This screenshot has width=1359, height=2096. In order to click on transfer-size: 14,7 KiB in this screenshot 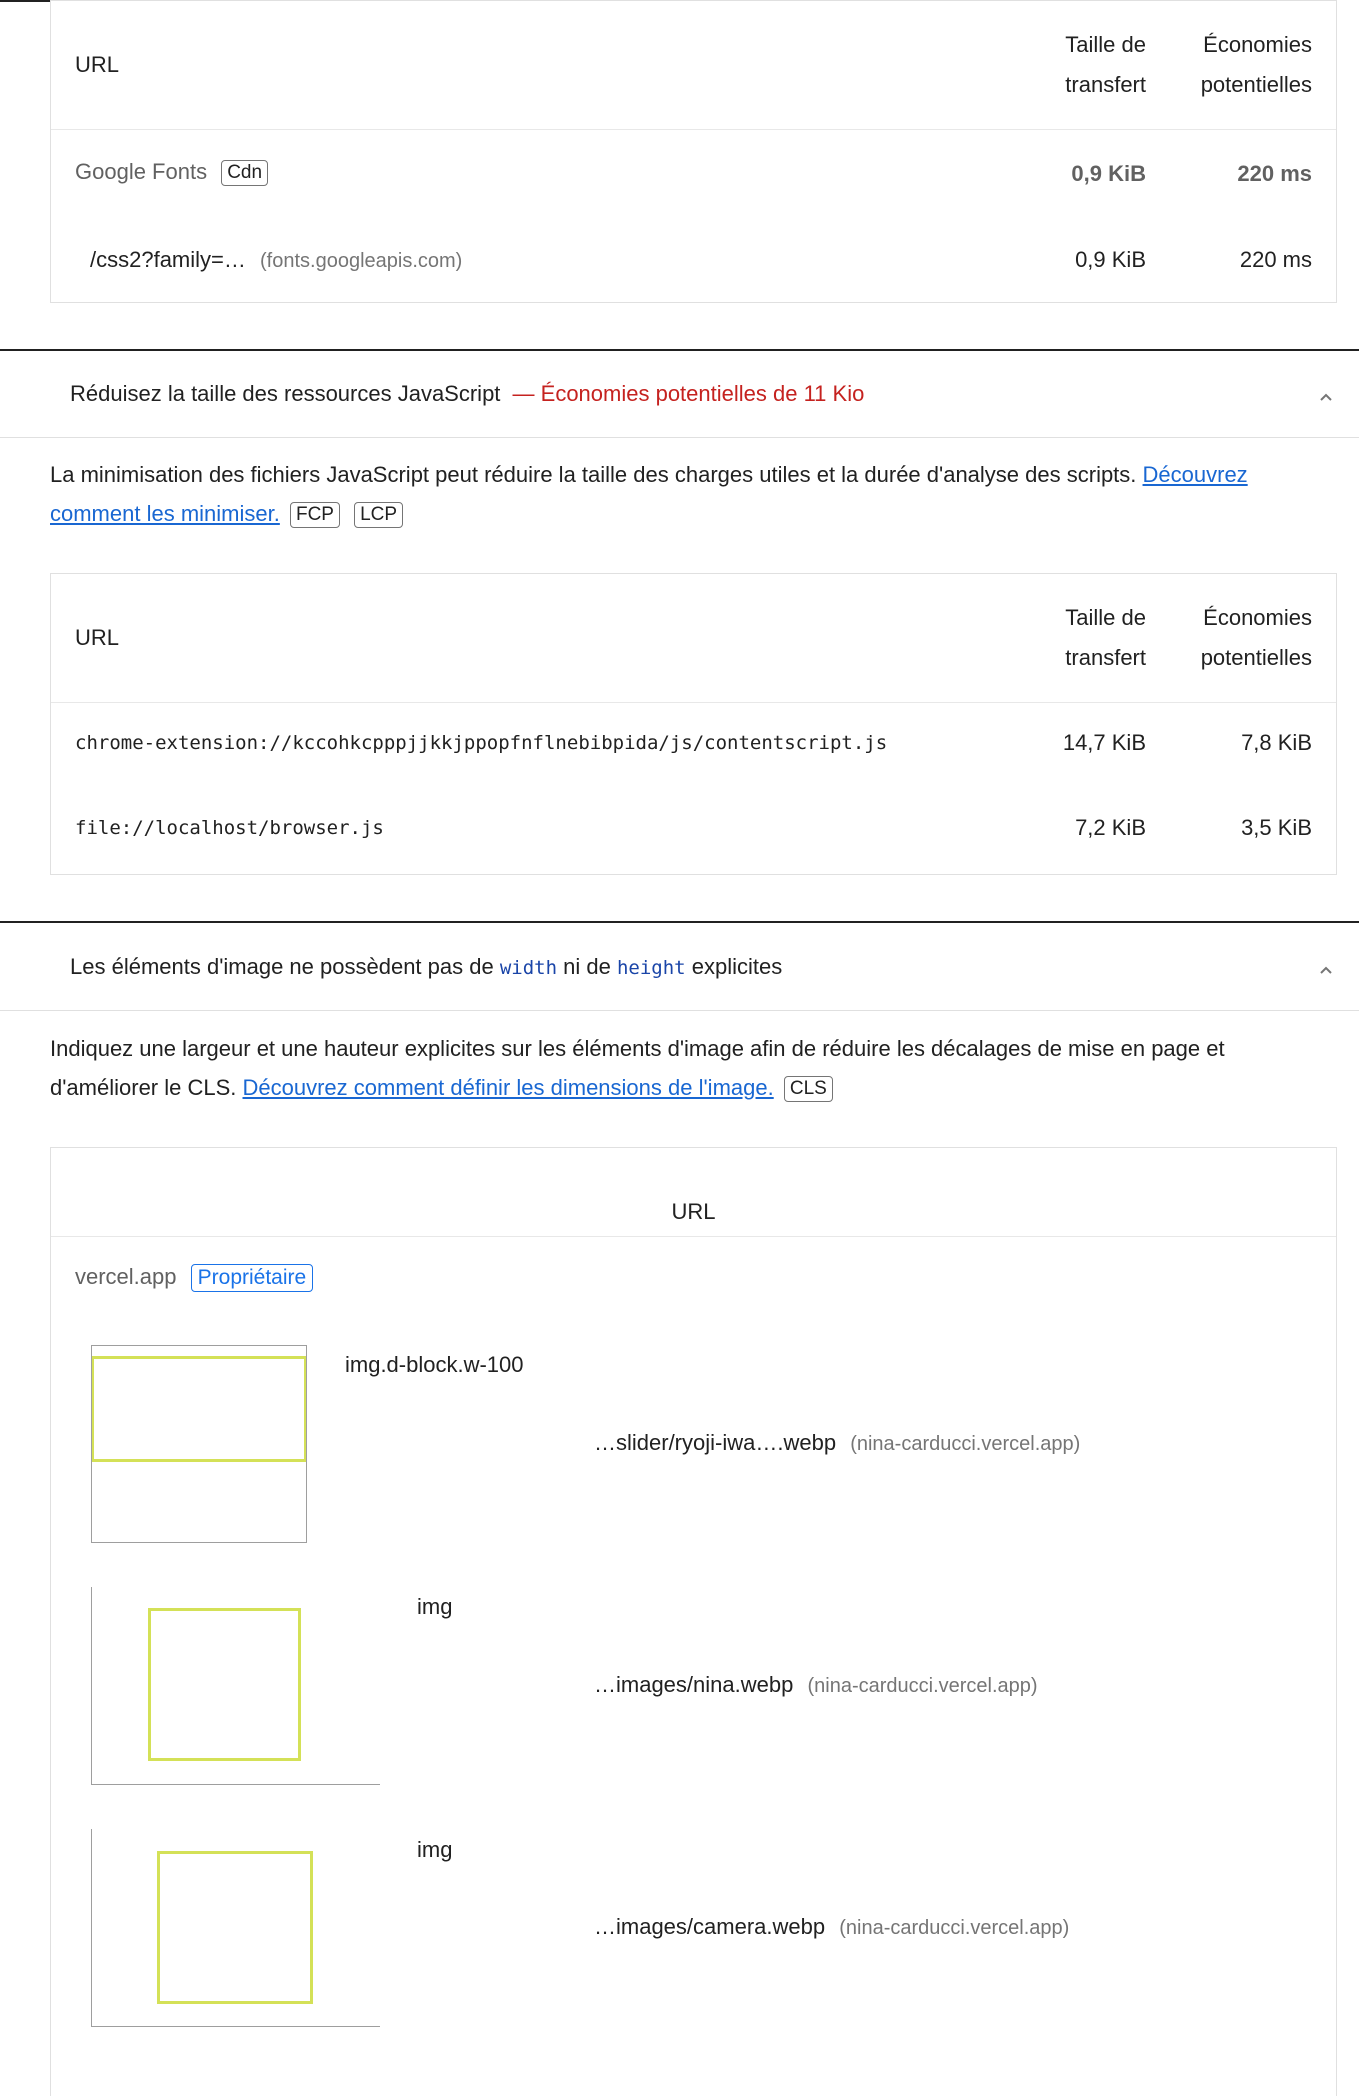, I will do `click(1104, 742)`.